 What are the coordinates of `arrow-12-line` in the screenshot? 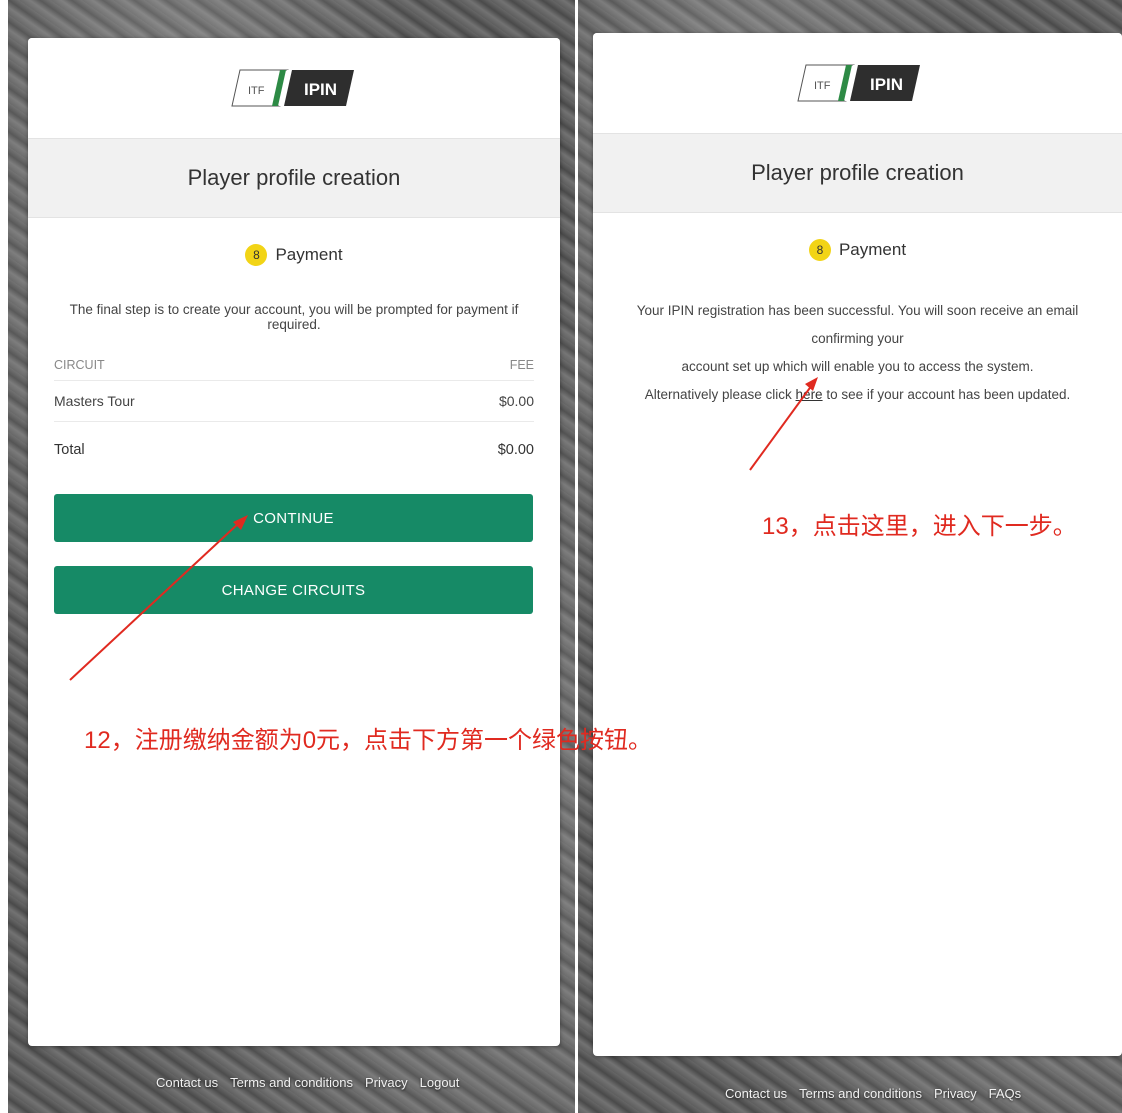 It's located at (155, 601).